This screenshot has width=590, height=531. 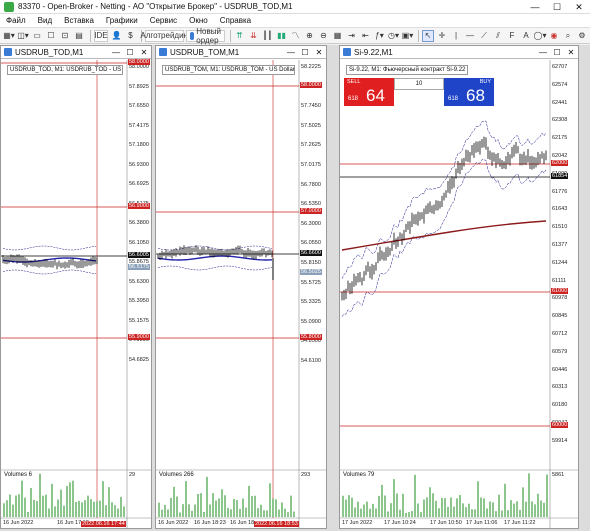 What do you see at coordinates (470, 36) in the screenshot?
I see `horizontal-line-icon: —` at bounding box center [470, 36].